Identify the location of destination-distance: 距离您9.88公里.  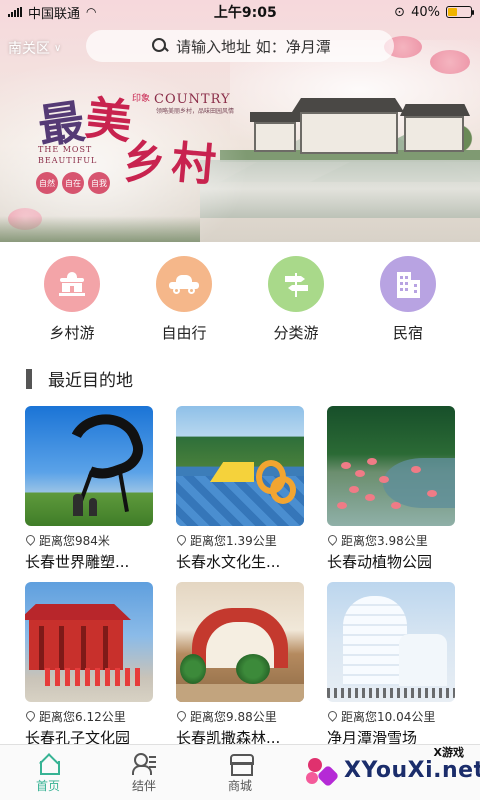
(240, 716).